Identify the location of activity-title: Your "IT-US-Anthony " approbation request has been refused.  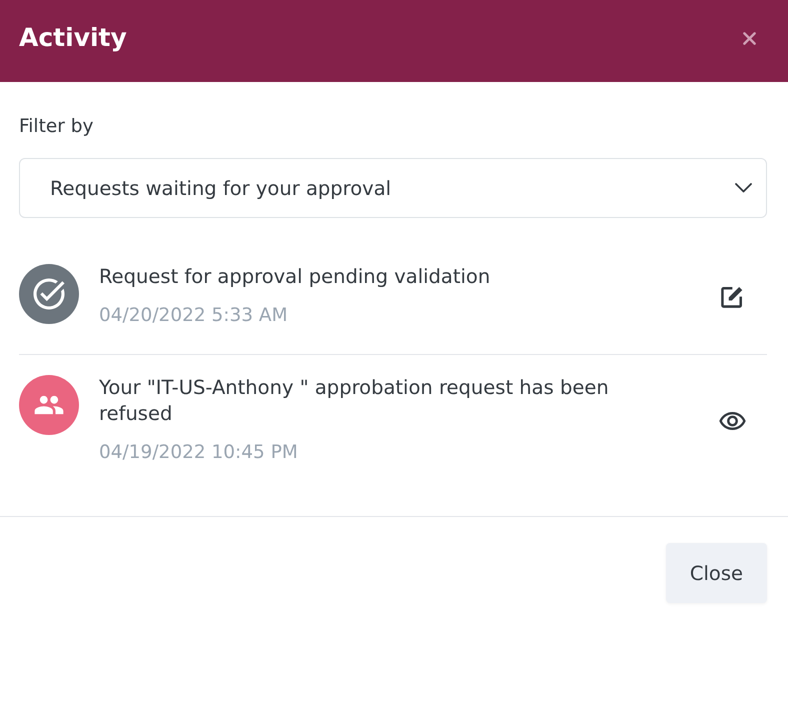
(354, 401).